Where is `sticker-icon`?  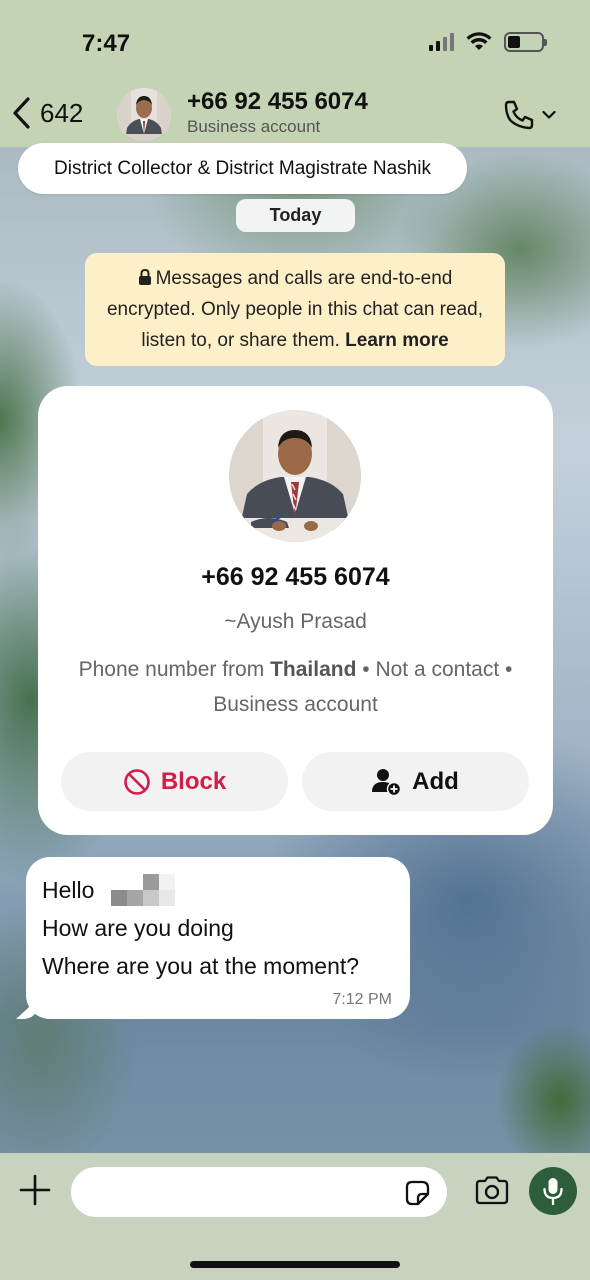
sticker-icon is located at coordinates (417, 1193).